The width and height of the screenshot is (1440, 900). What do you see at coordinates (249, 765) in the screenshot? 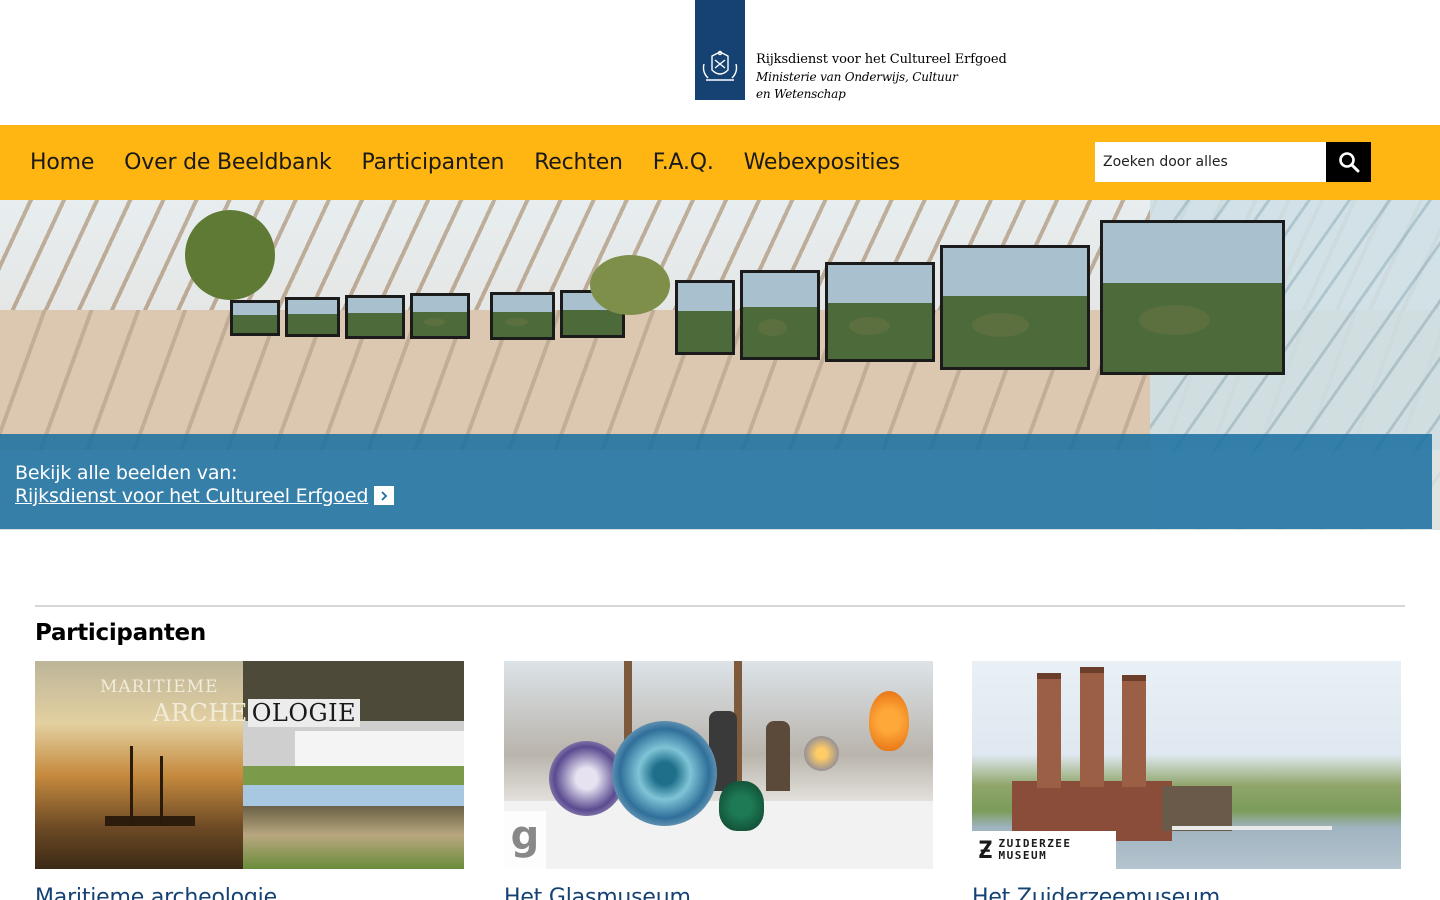
I see `card-image: MARITIEME ARCHE OLOGIE` at bounding box center [249, 765].